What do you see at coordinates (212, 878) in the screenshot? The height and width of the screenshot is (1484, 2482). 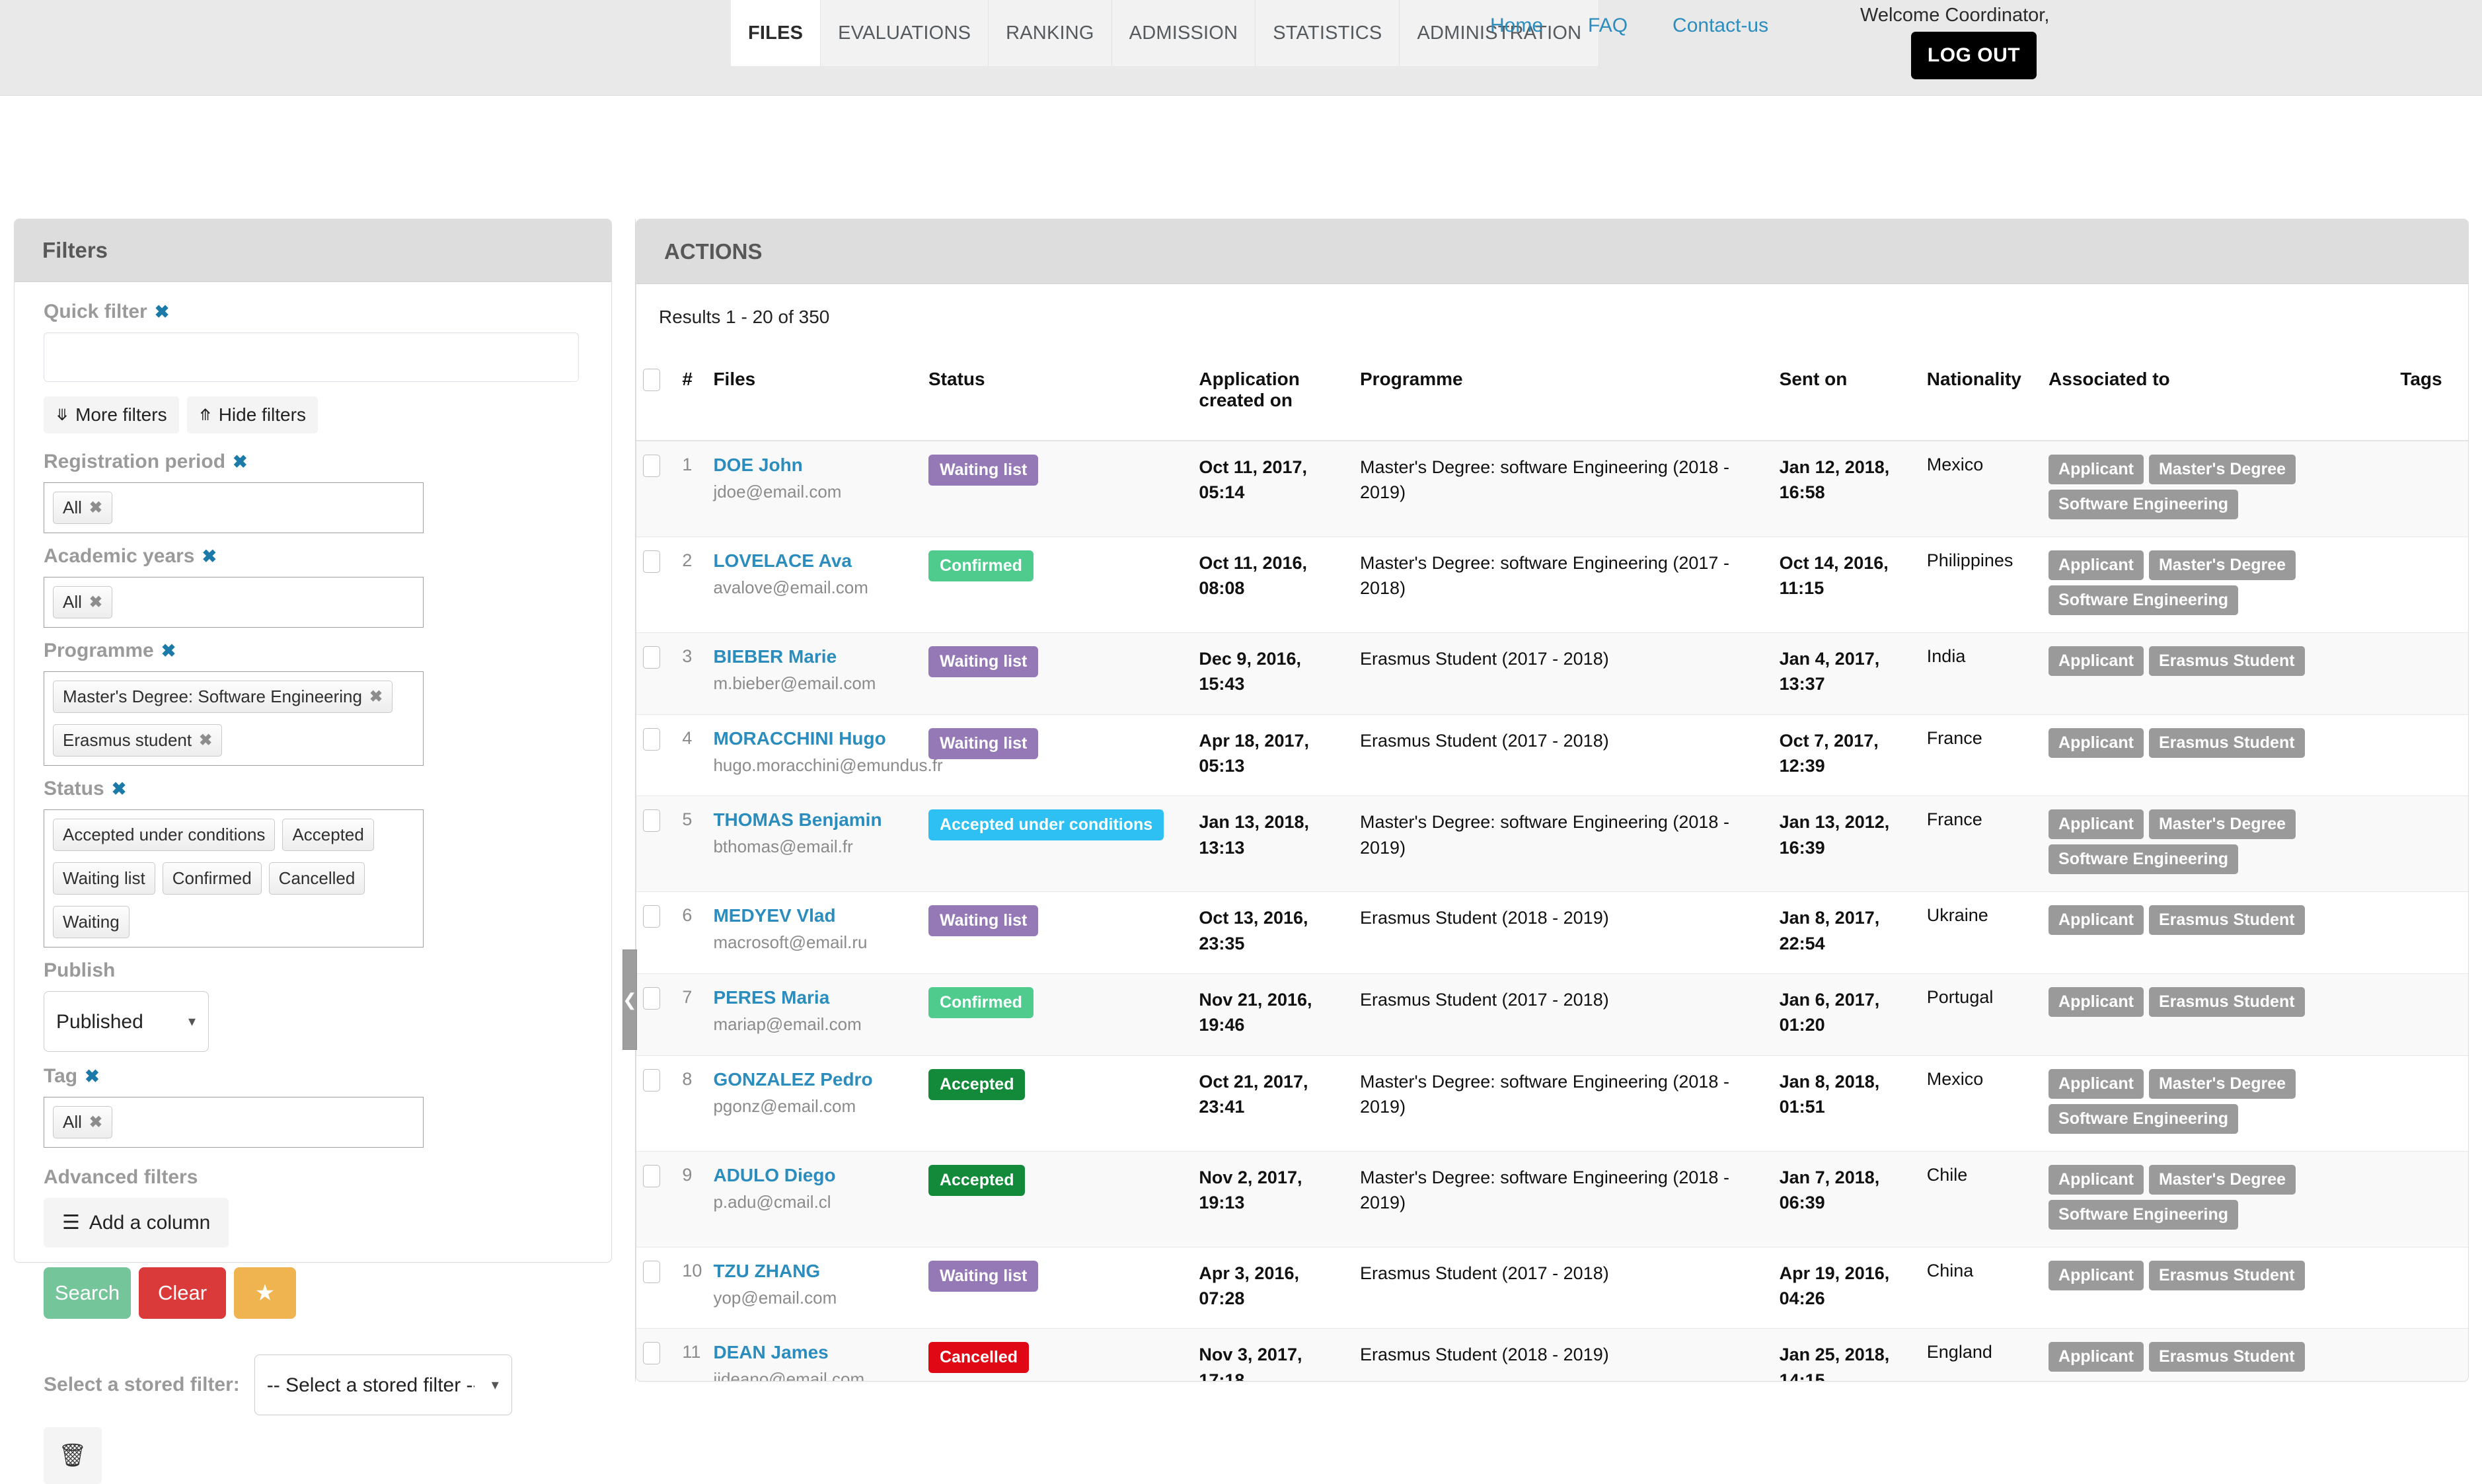 I see `status-chip: Confirmed` at bounding box center [212, 878].